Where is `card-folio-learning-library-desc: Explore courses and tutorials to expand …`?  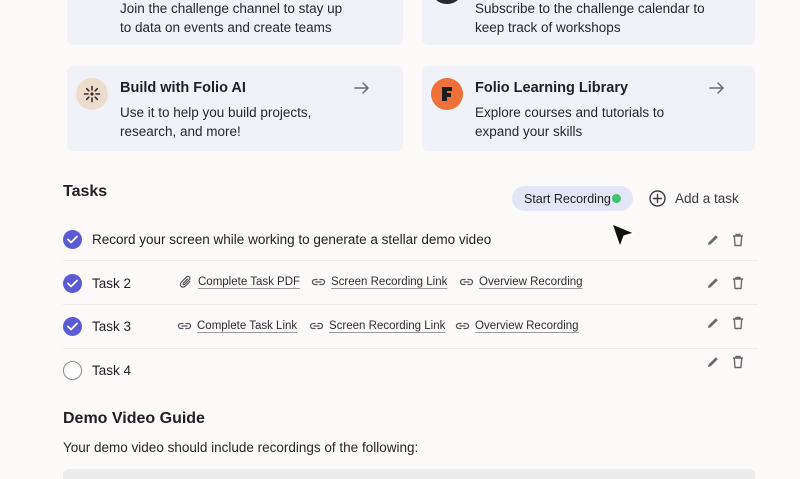 card-folio-learning-library-desc: Explore courses and tutorials to expand … is located at coordinates (570, 122).